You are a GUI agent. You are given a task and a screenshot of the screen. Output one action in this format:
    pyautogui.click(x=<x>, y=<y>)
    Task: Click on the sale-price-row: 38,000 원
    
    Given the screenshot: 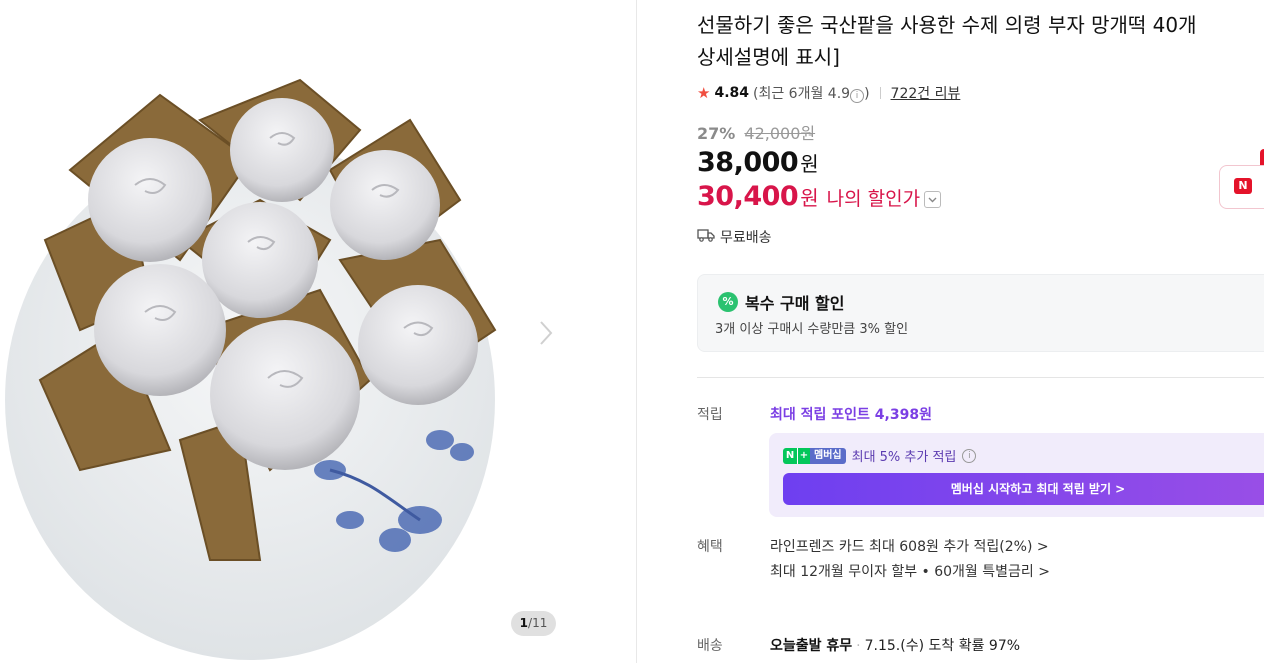 What is the action you would take?
    pyautogui.click(x=758, y=162)
    